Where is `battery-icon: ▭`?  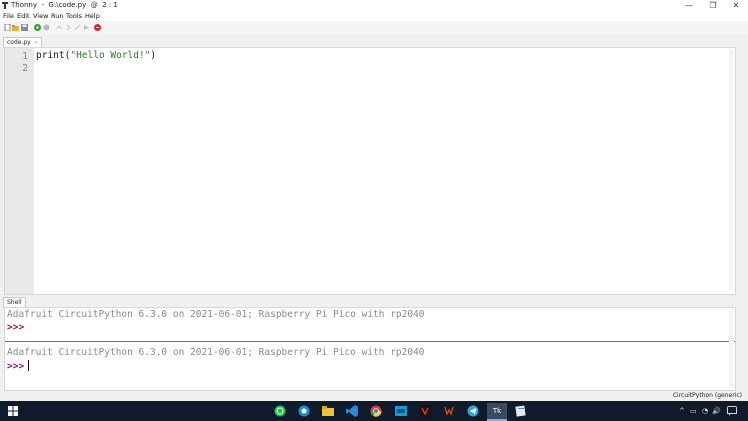
battery-icon: ▭ is located at coordinates (693, 411).